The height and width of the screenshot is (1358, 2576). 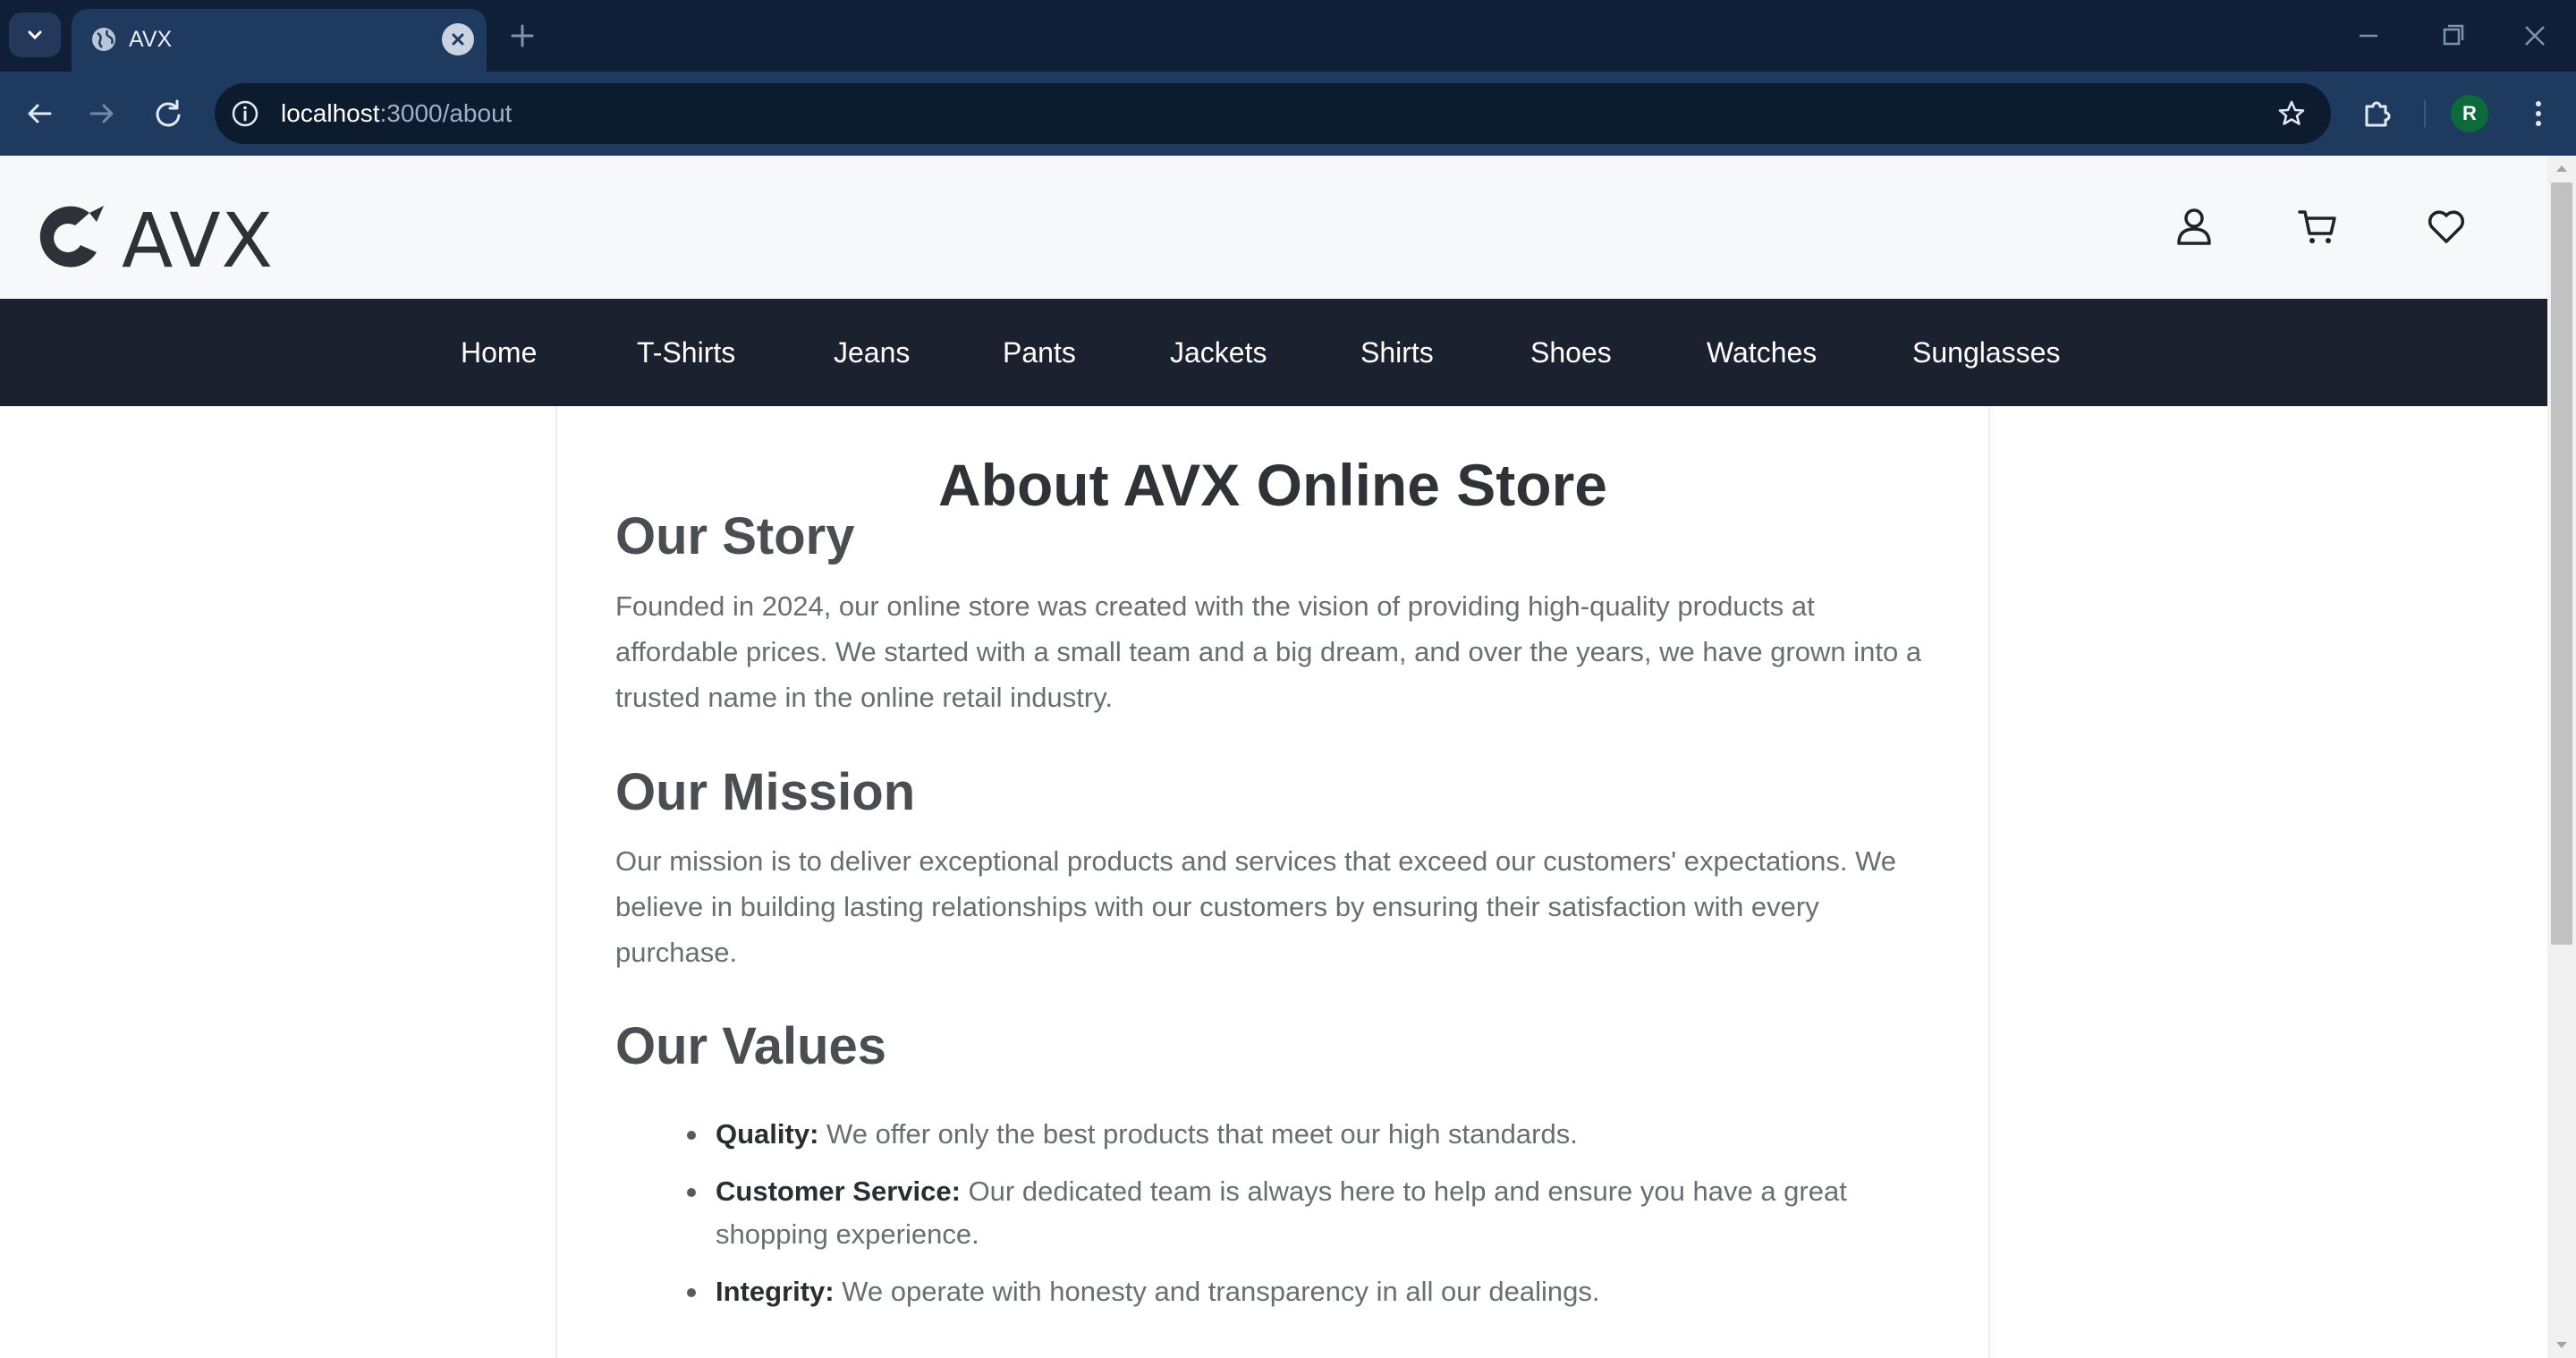 I want to click on value-label: Quality:, so click(x=767, y=1134).